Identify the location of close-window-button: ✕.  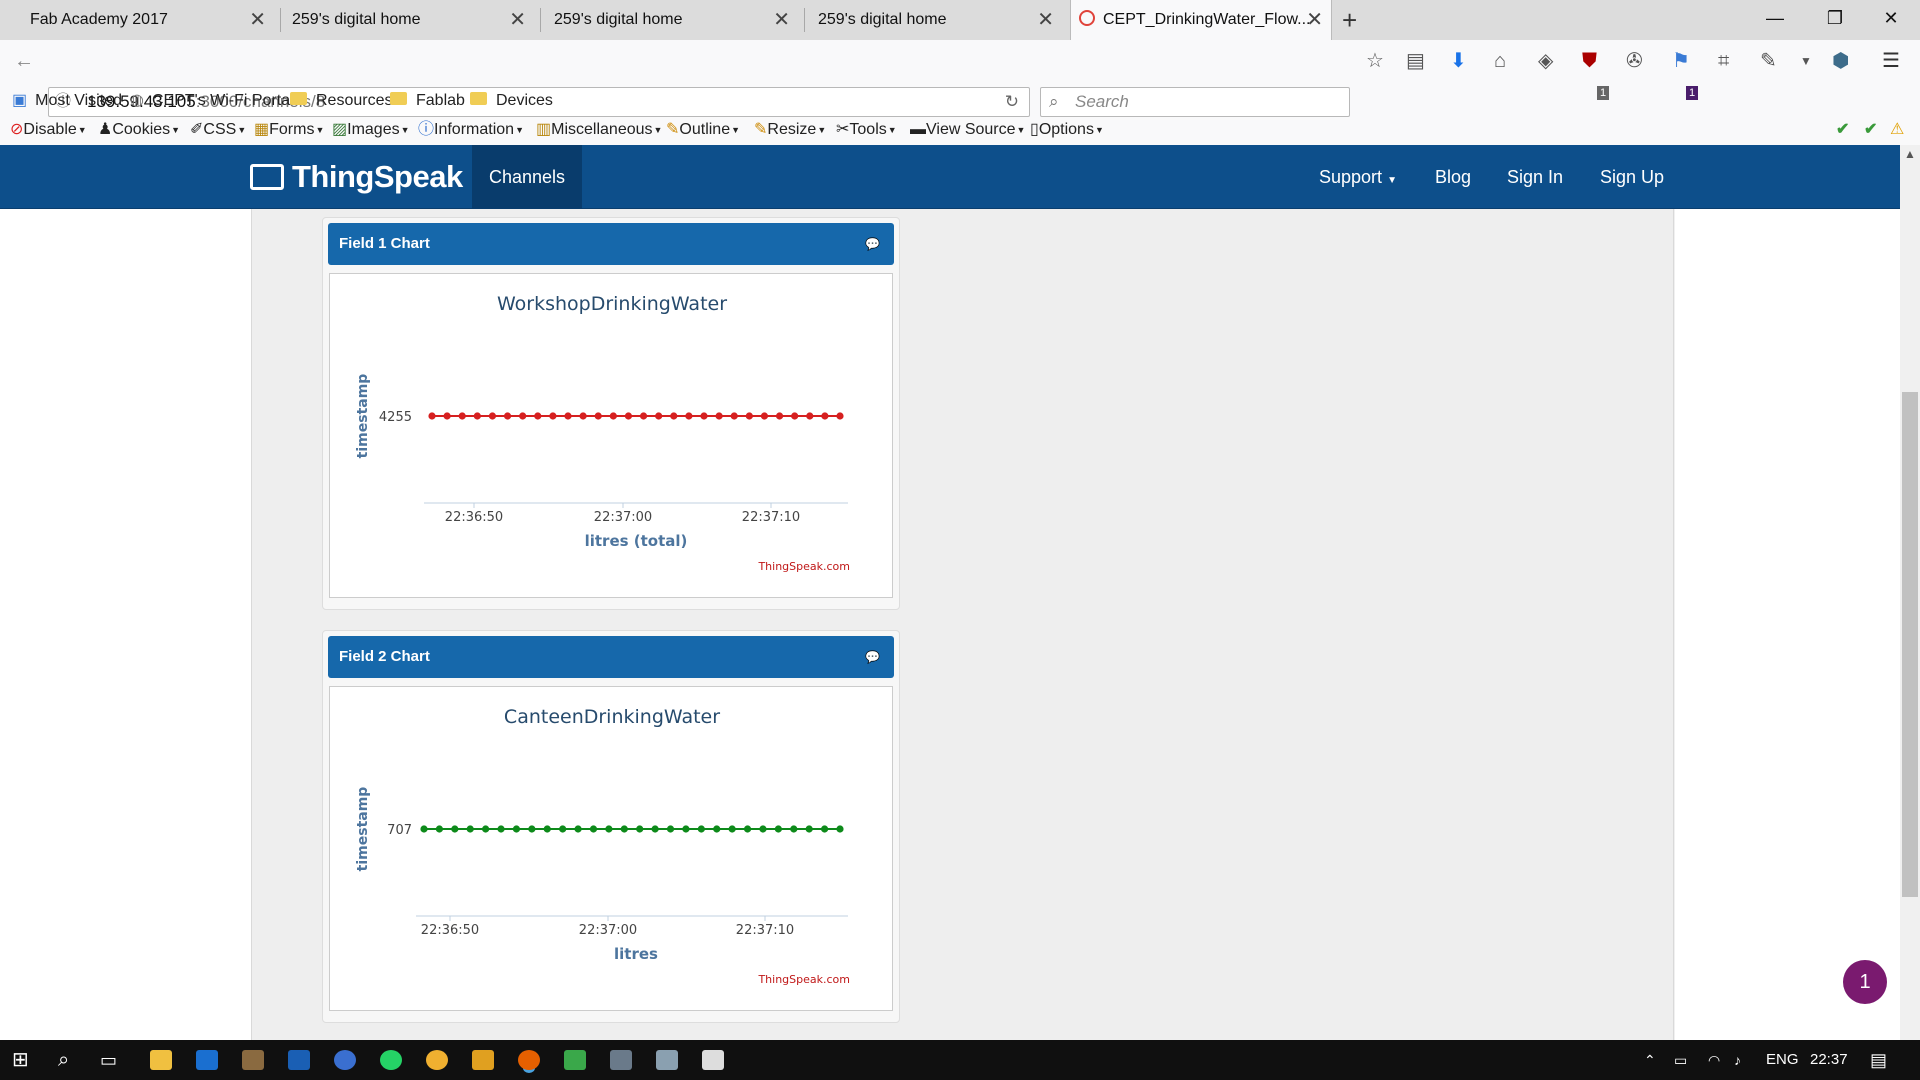
(1891, 18).